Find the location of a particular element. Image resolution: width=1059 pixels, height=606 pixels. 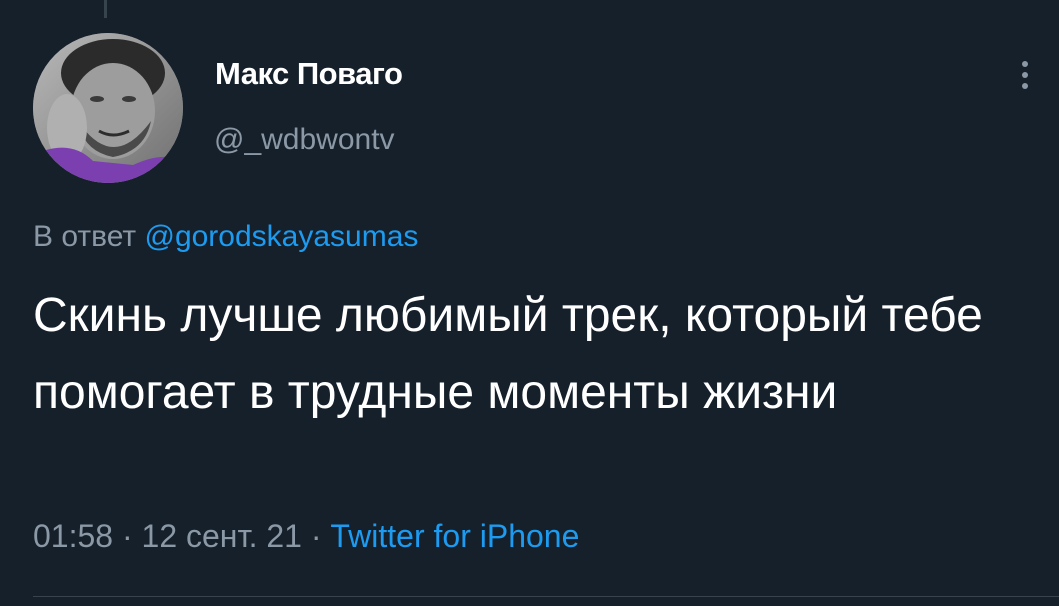

more-options-icon is located at coordinates (1025, 78).